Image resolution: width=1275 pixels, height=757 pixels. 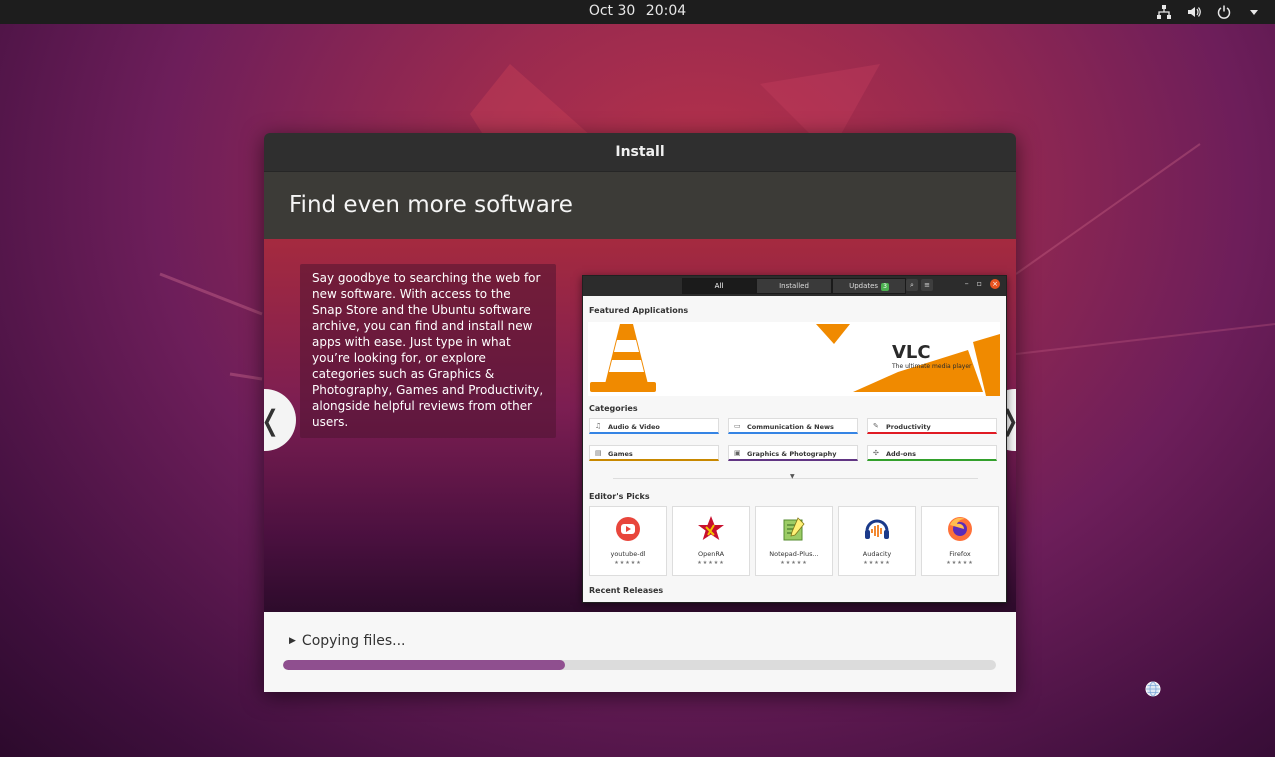 I want to click on clock-date: Oct 30, so click(x=612, y=11).